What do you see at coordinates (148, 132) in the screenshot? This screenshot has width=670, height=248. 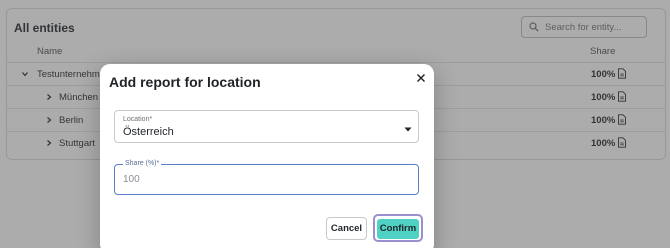 I see `location-value: Österreich` at bounding box center [148, 132].